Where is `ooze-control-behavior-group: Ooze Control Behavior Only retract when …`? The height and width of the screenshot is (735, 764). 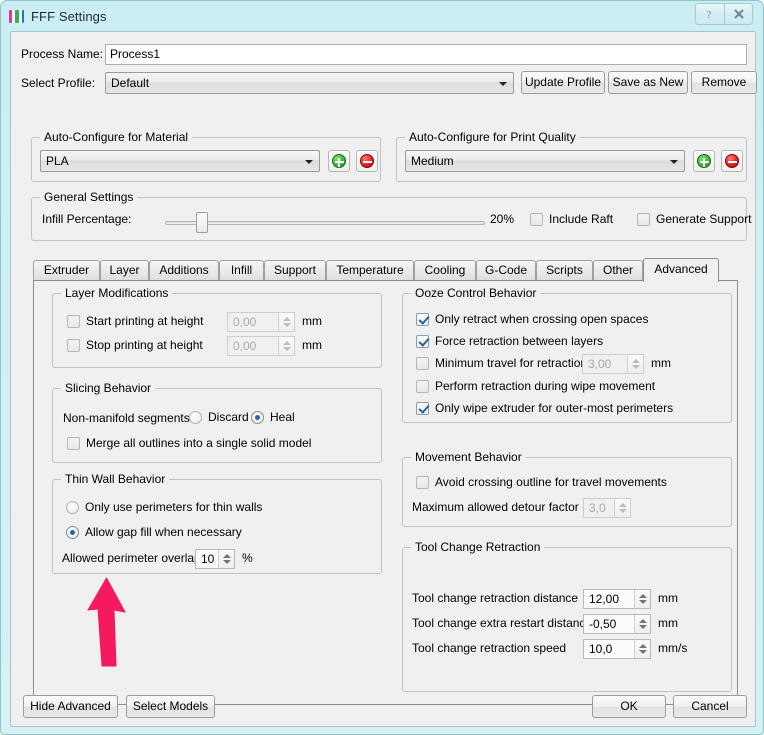 ooze-control-behavior-group: Ooze Control Behavior Only retract when … is located at coordinates (567, 354).